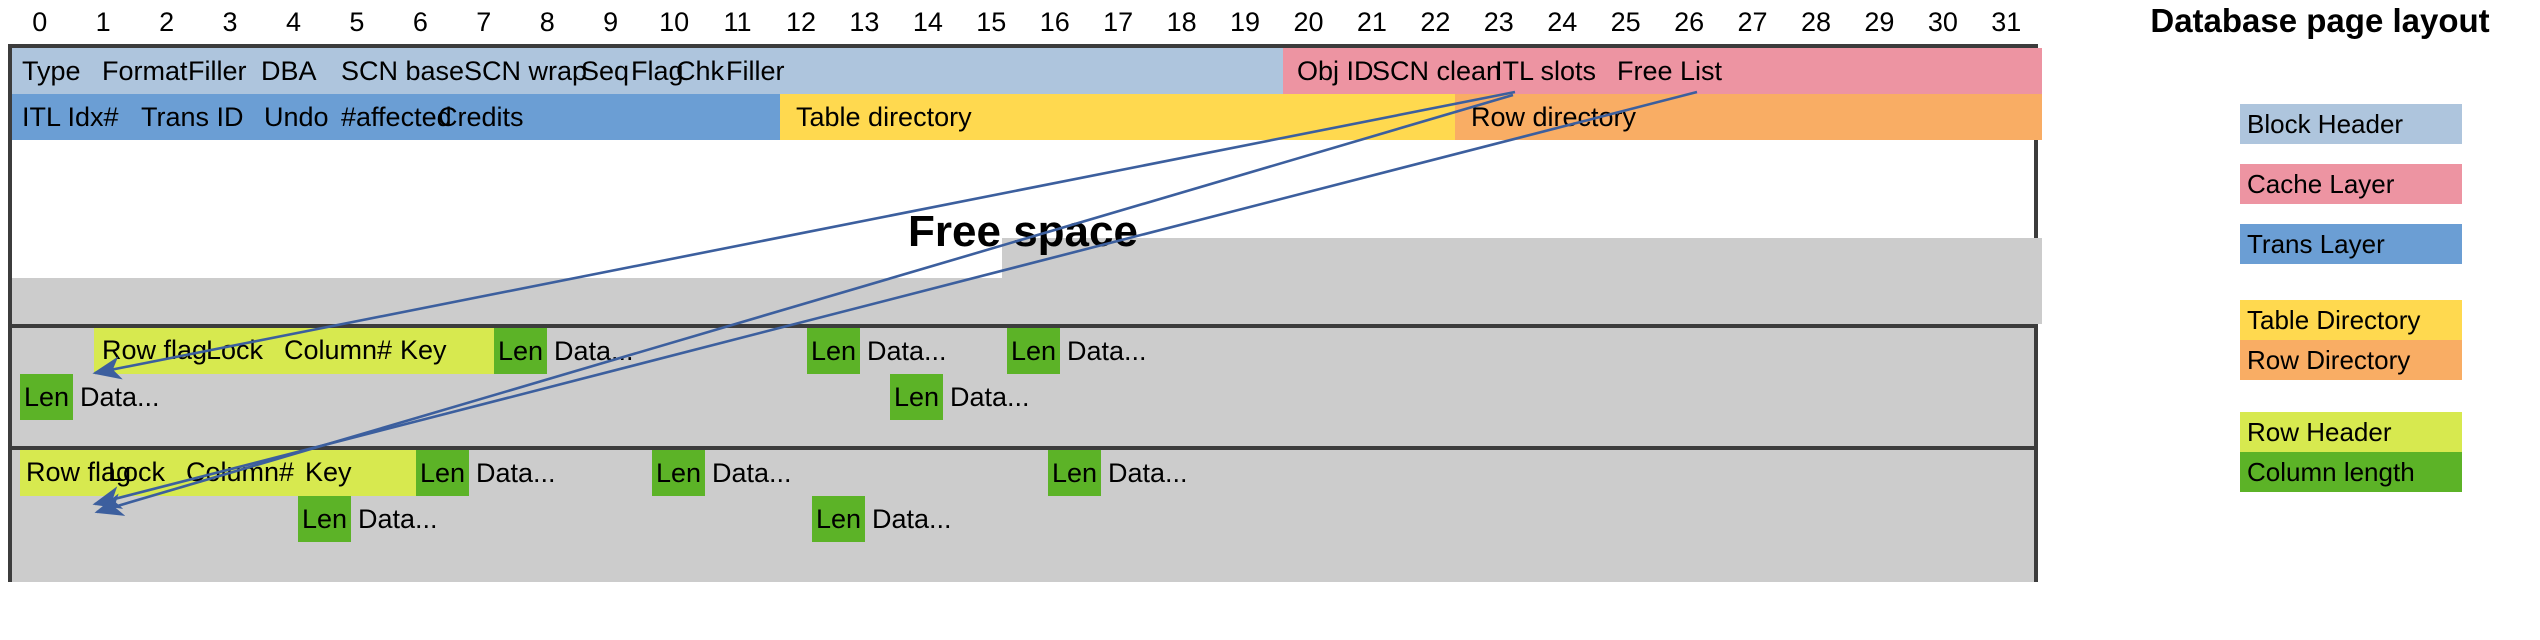  What do you see at coordinates (1662, 71) in the screenshot?
I see `cache-layer-segment: Obj ID SCN clean ITL slots Free List` at bounding box center [1662, 71].